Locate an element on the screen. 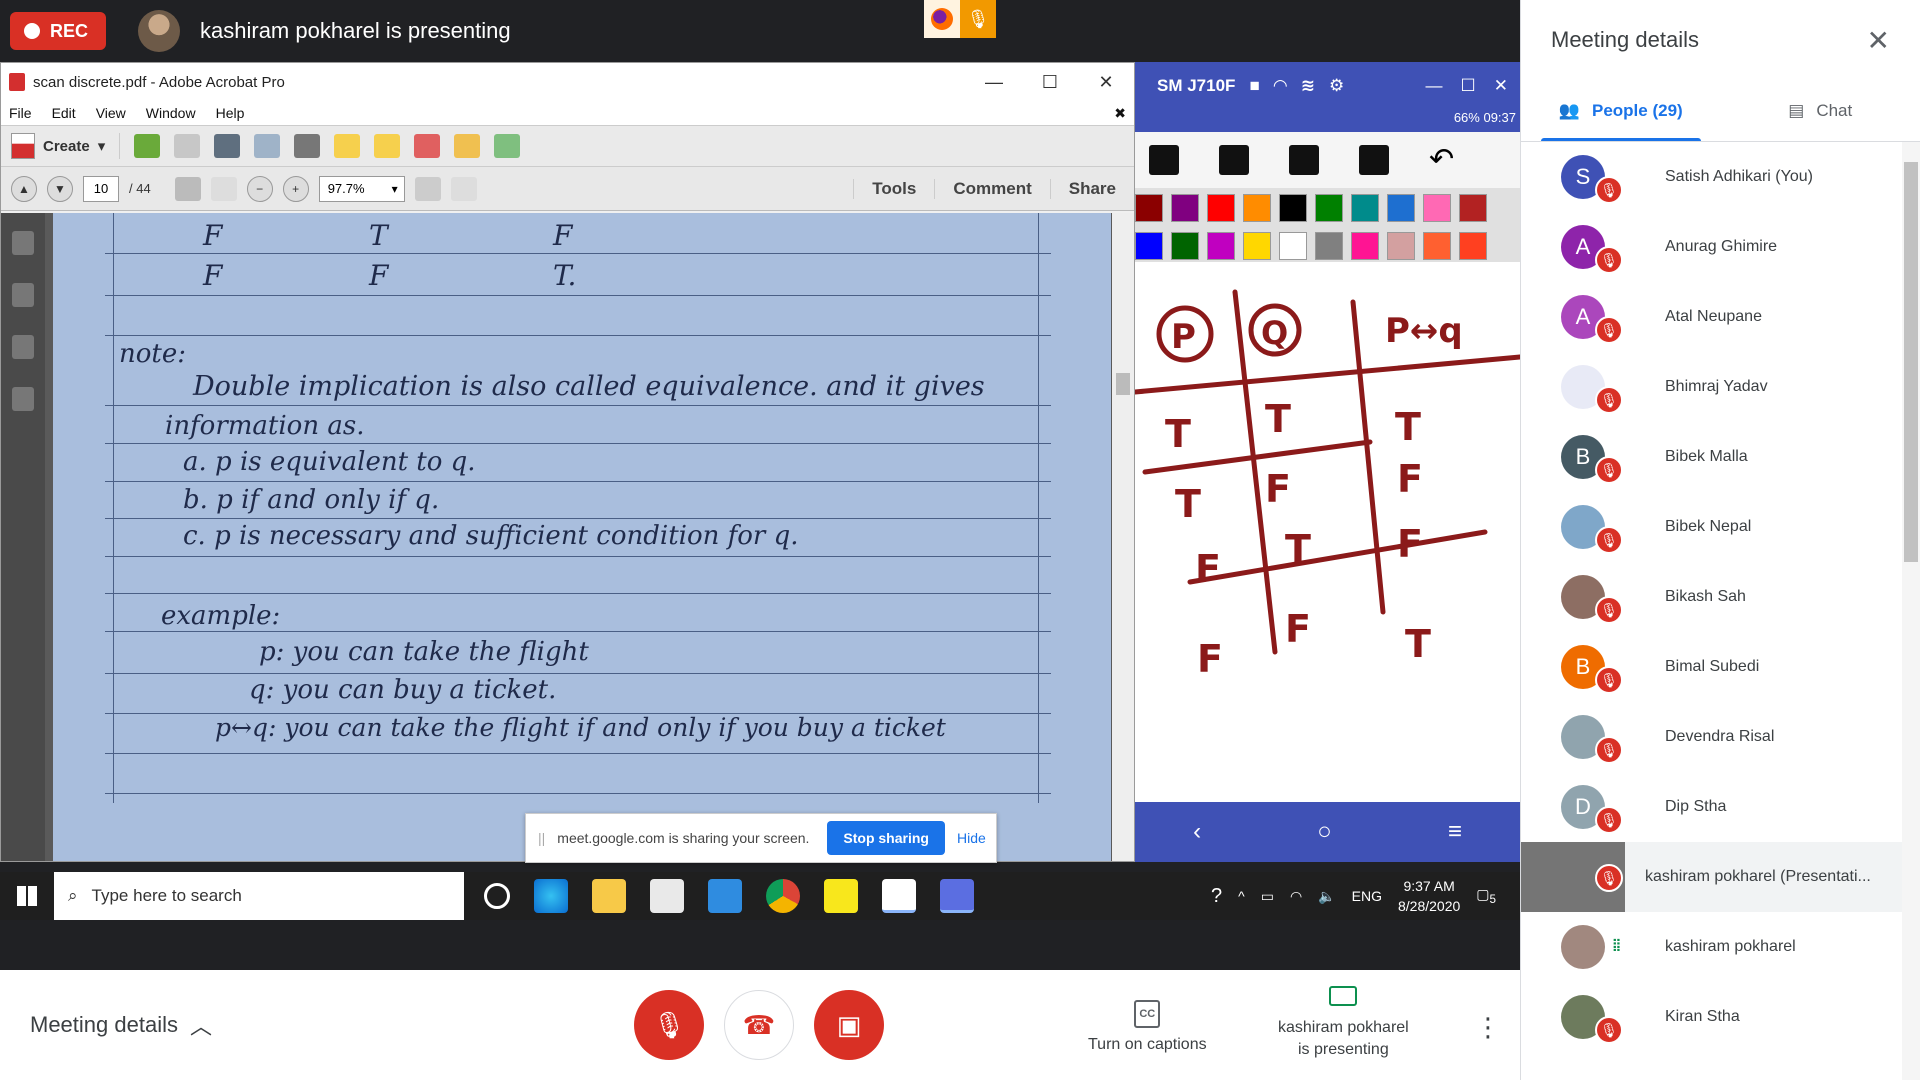 The image size is (1920, 1080). zoom-out-button: − is located at coordinates (259, 188).